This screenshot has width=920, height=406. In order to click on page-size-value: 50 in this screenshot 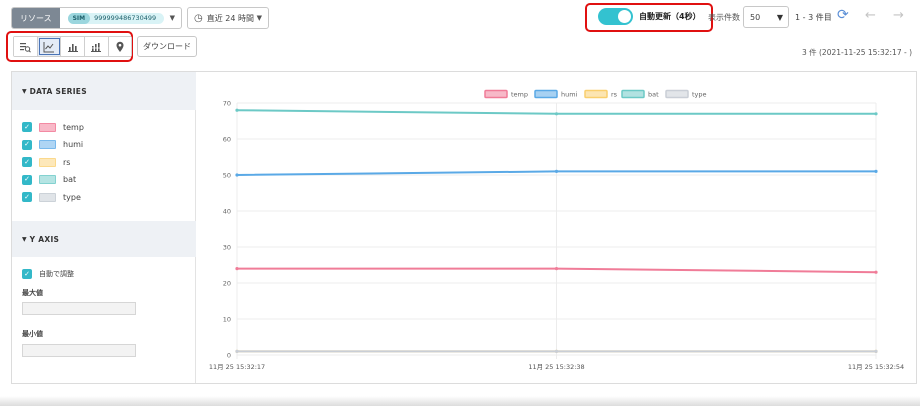, I will do `click(755, 17)`.